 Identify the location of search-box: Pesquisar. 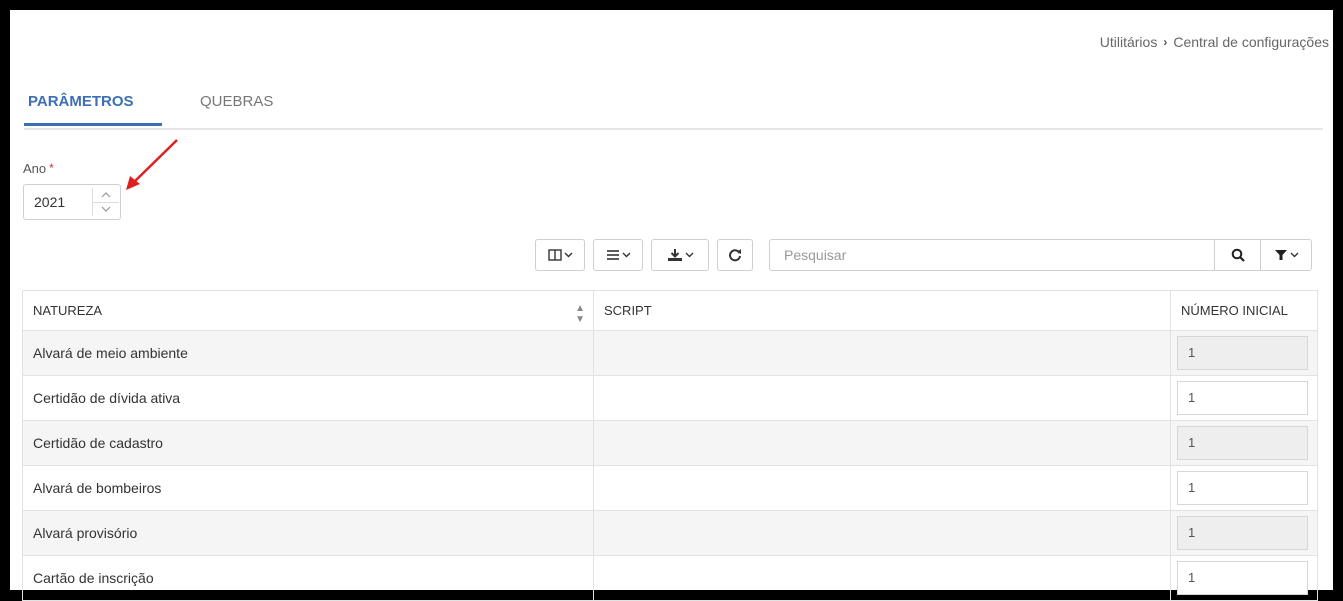
(1040, 255).